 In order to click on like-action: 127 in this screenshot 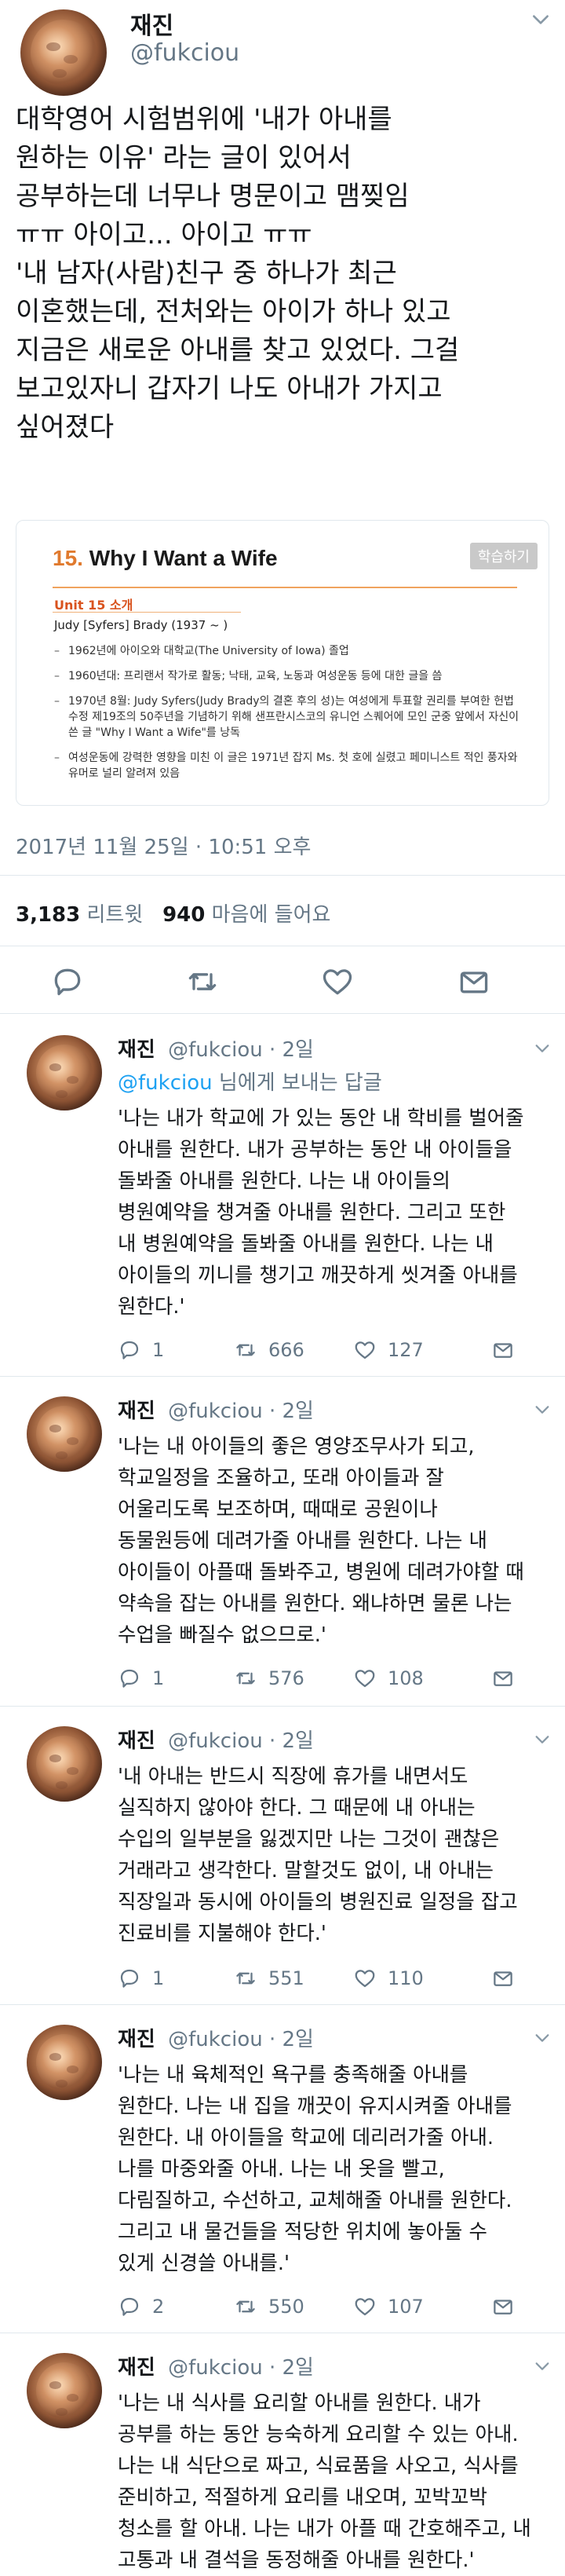, I will do `click(388, 1350)`.